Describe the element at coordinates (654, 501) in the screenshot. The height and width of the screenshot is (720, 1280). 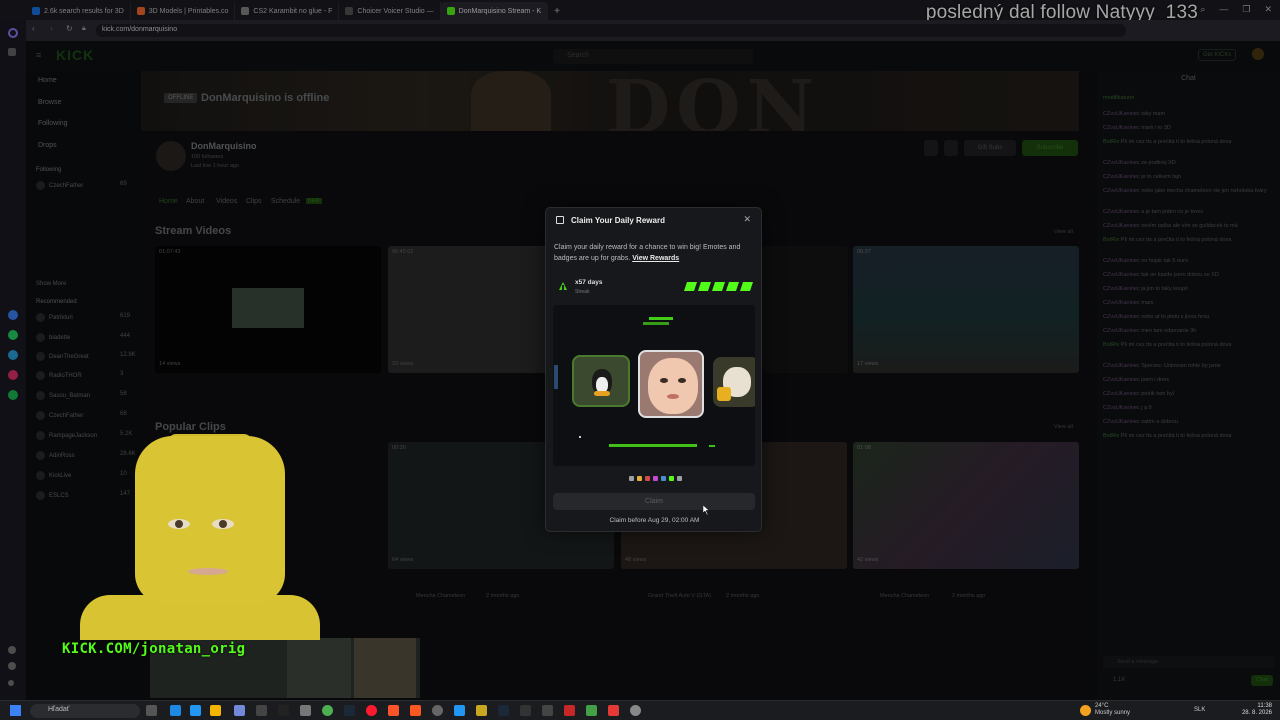
I see `claim-button: Claim` at that location.